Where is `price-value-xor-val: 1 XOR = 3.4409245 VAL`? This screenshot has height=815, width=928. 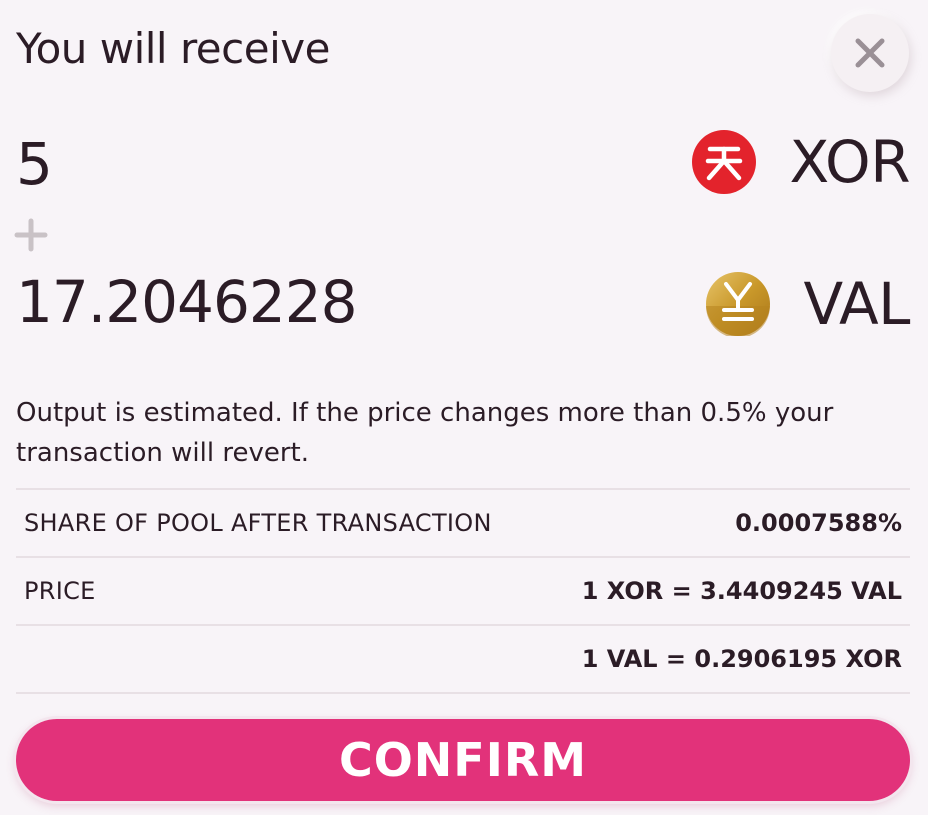 price-value-xor-val: 1 XOR = 3.4409245 VAL is located at coordinates (741, 591).